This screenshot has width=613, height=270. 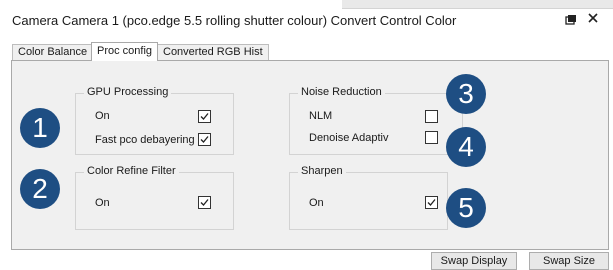 What do you see at coordinates (466, 147) in the screenshot?
I see `callout-badge-4: 4` at bounding box center [466, 147].